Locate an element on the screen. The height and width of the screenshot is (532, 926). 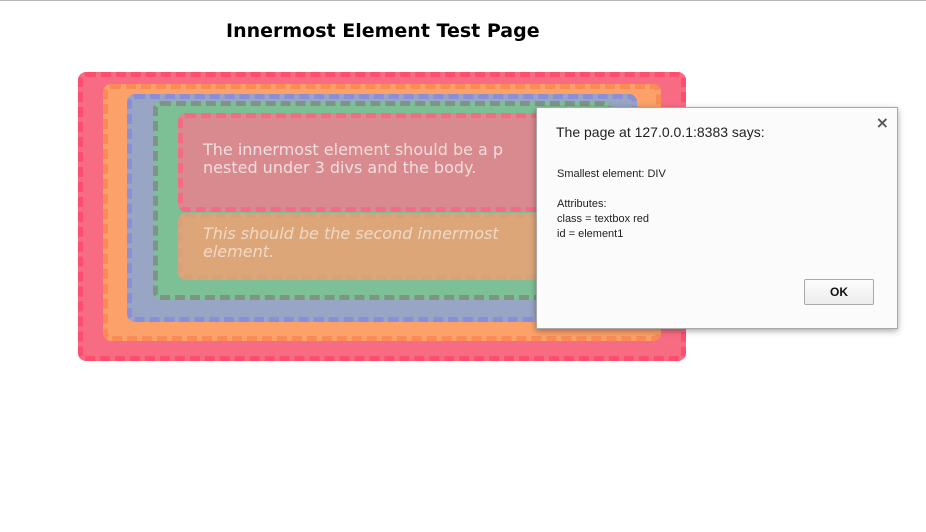
browser-top-border is located at coordinates (463, 0).